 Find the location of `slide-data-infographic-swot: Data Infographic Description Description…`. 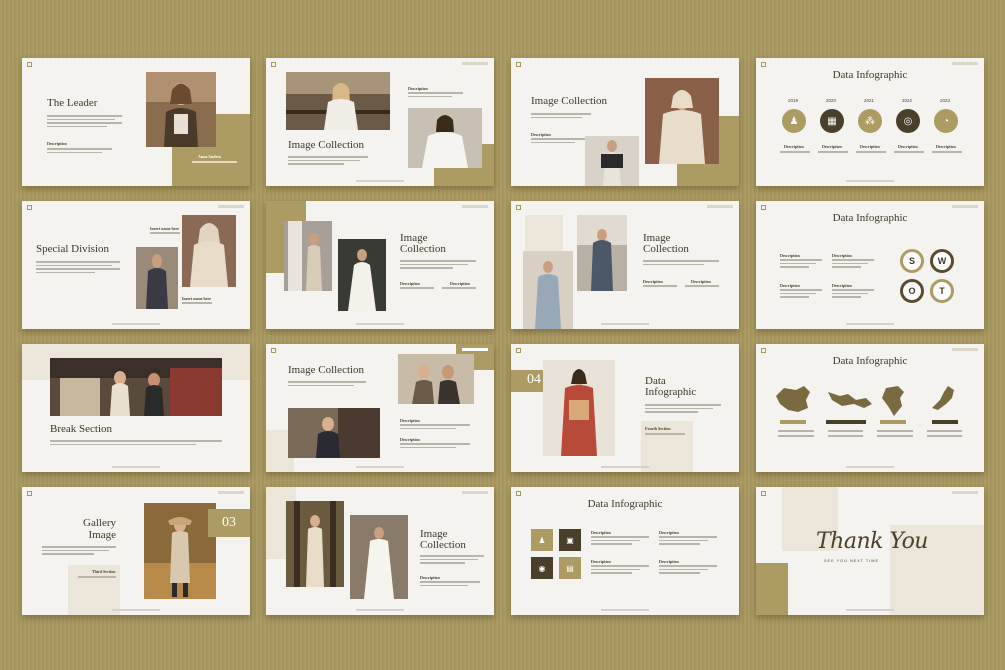

slide-data-infographic-swot: Data Infographic Description Description… is located at coordinates (870, 265).